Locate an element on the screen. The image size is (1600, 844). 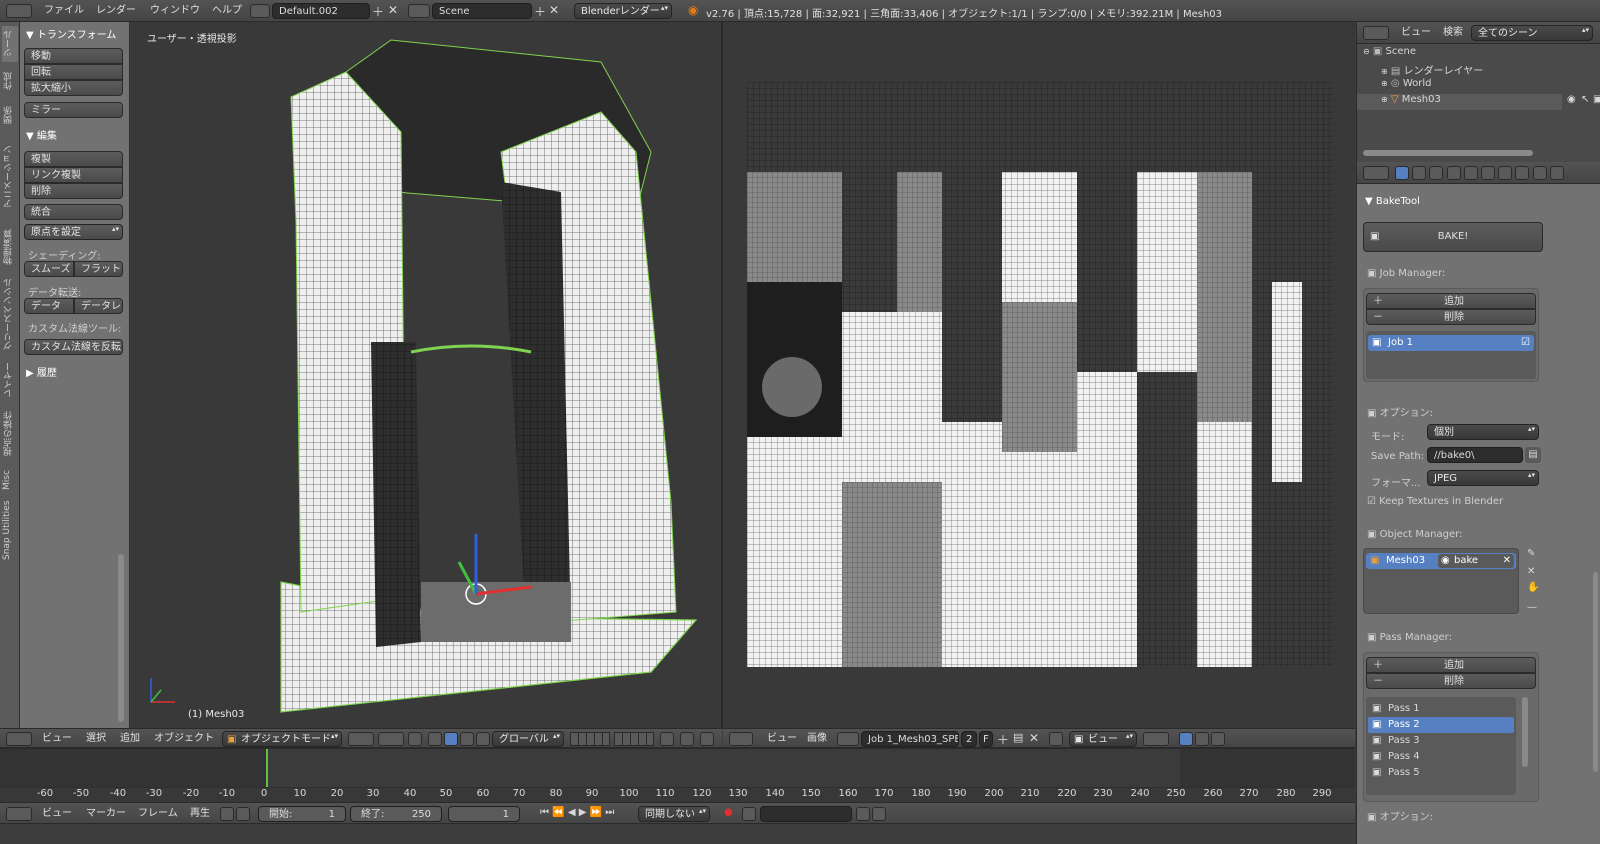
insert-keyframe-icon is located at coordinates (863, 814).